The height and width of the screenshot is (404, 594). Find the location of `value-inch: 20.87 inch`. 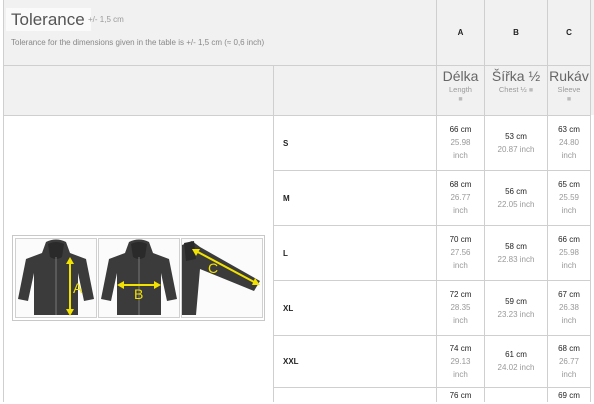

value-inch: 20.87 inch is located at coordinates (516, 149).